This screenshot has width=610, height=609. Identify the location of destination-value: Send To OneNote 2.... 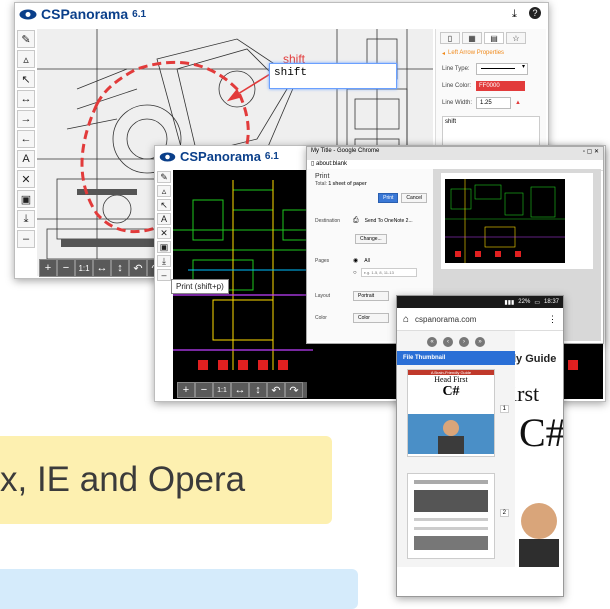
(388, 221).